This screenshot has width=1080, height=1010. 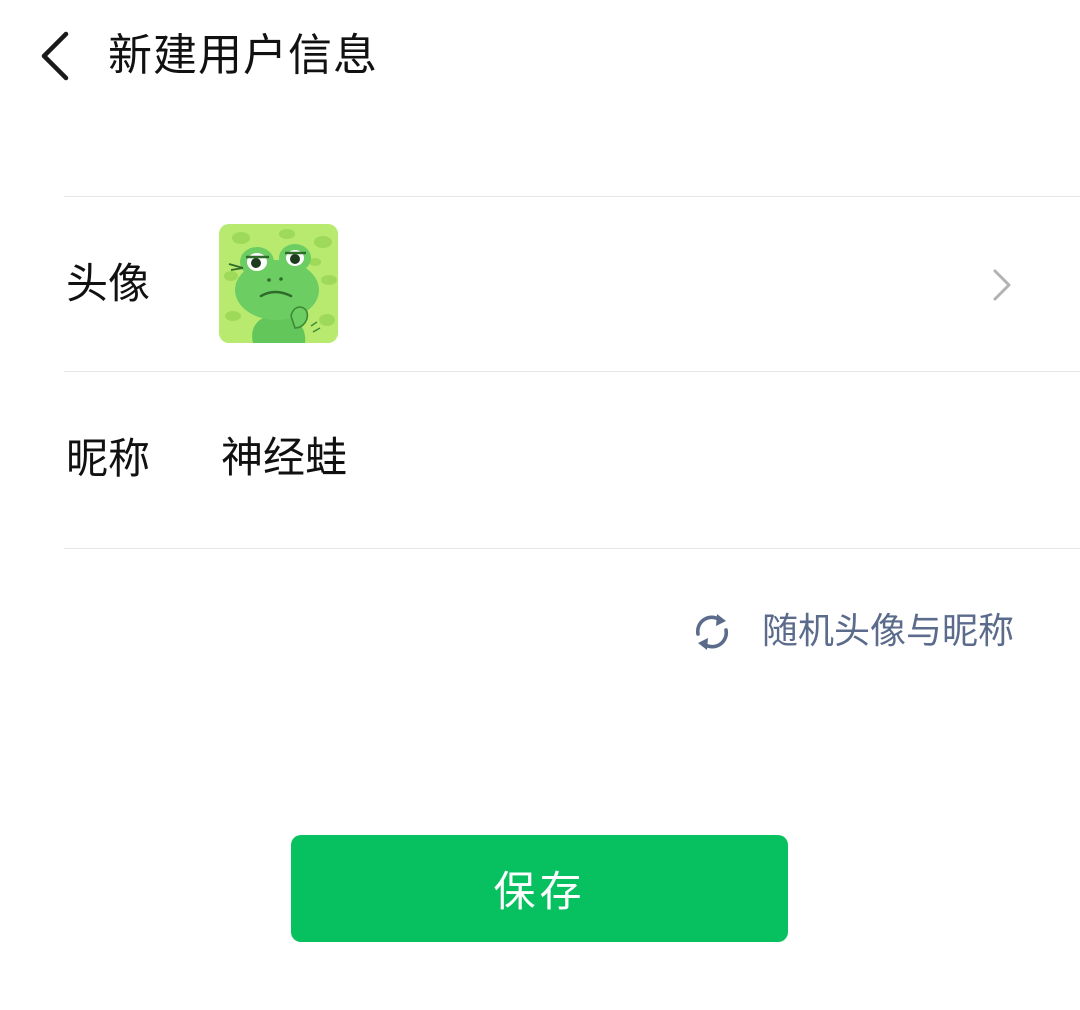 What do you see at coordinates (887, 631) in the screenshot?
I see `random-label: 随机头像与昵称` at bounding box center [887, 631].